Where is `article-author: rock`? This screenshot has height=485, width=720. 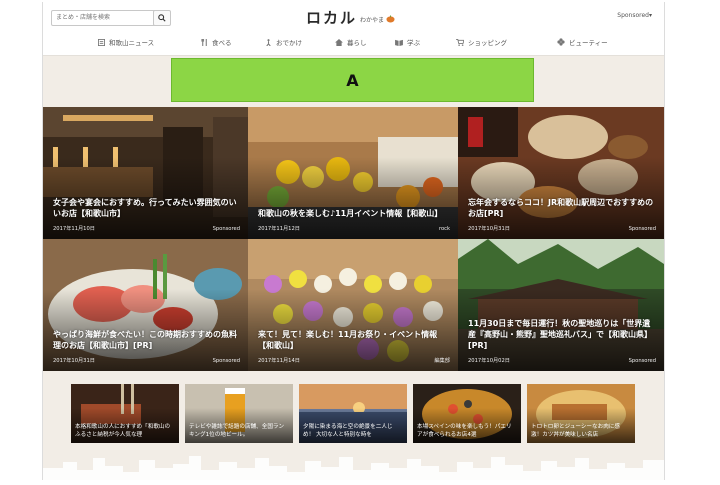 article-author: rock is located at coordinates (444, 229).